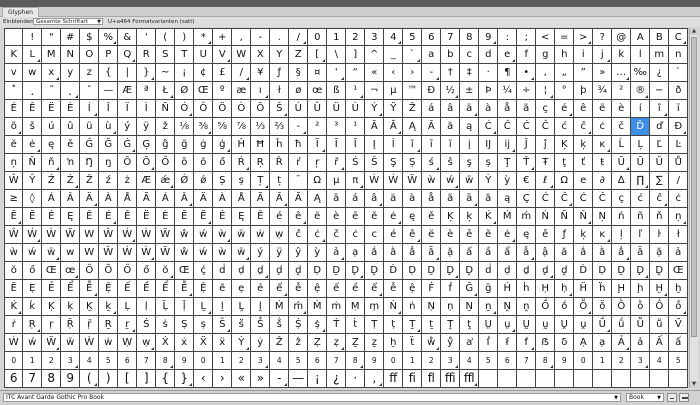 The image size is (700, 405). I want to click on glyph-cell: Ṽ, so click(678, 325).